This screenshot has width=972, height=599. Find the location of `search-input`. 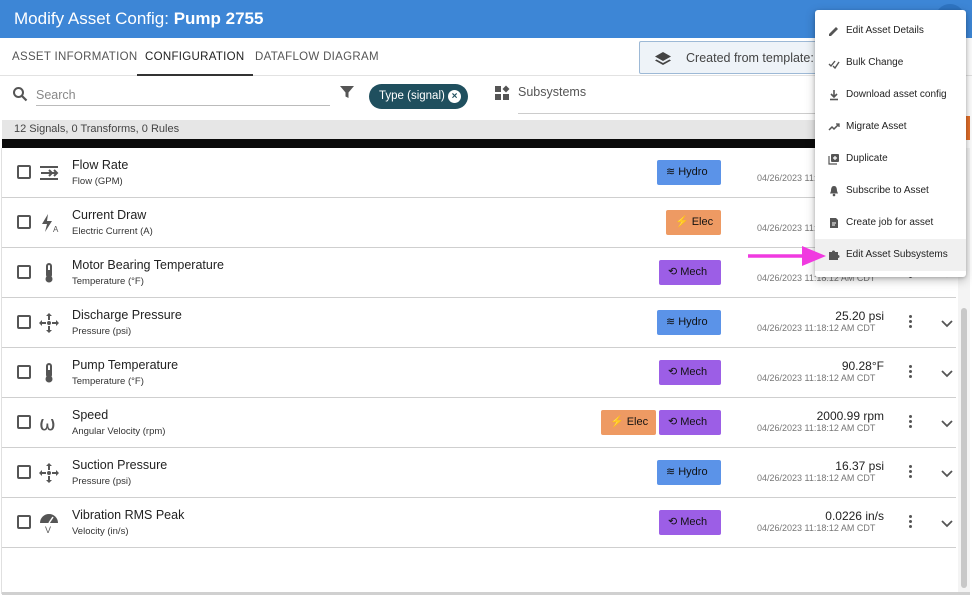

search-input is located at coordinates (183, 95).